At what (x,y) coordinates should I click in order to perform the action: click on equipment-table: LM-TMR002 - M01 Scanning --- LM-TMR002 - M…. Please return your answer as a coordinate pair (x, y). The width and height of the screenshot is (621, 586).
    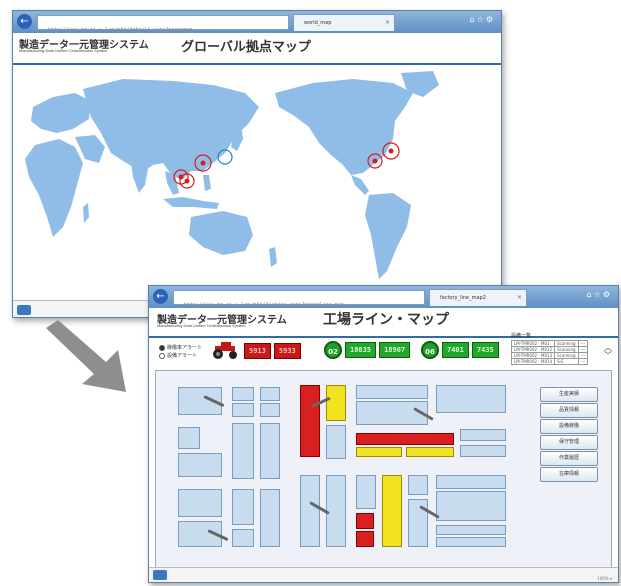
    Looking at the image, I should click on (549, 352).